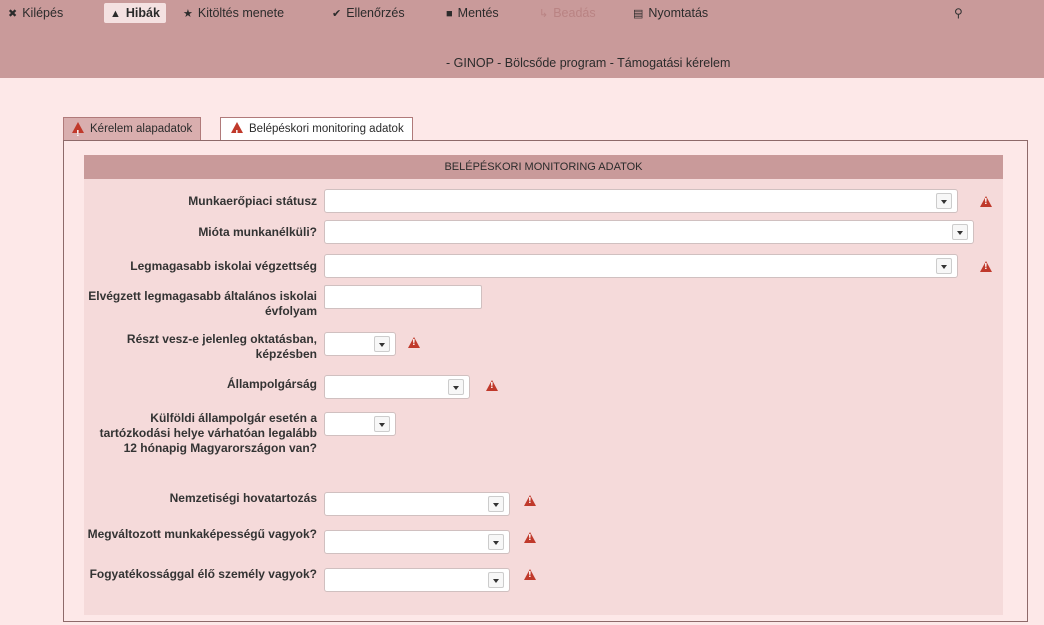  What do you see at coordinates (472, 13) in the screenshot?
I see `save-button: ■ Mentés` at bounding box center [472, 13].